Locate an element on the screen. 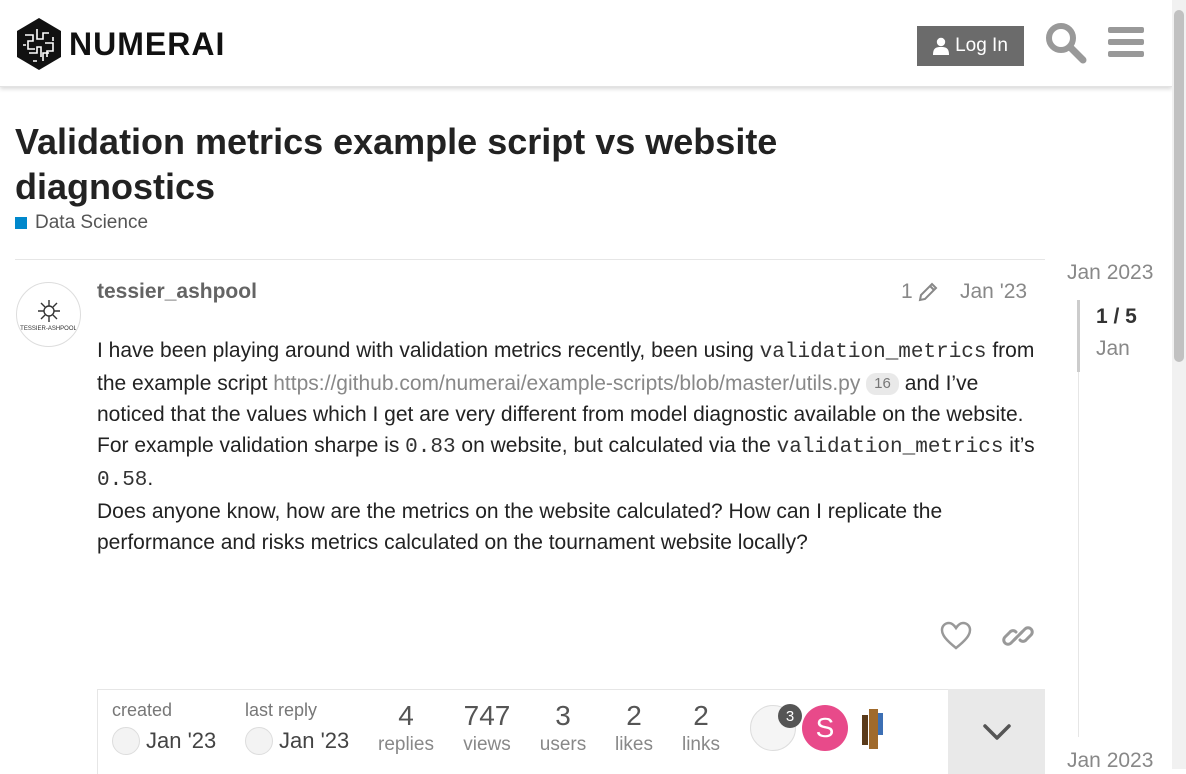 The image size is (1186, 774). stat-number: 4 is located at coordinates (406, 715).